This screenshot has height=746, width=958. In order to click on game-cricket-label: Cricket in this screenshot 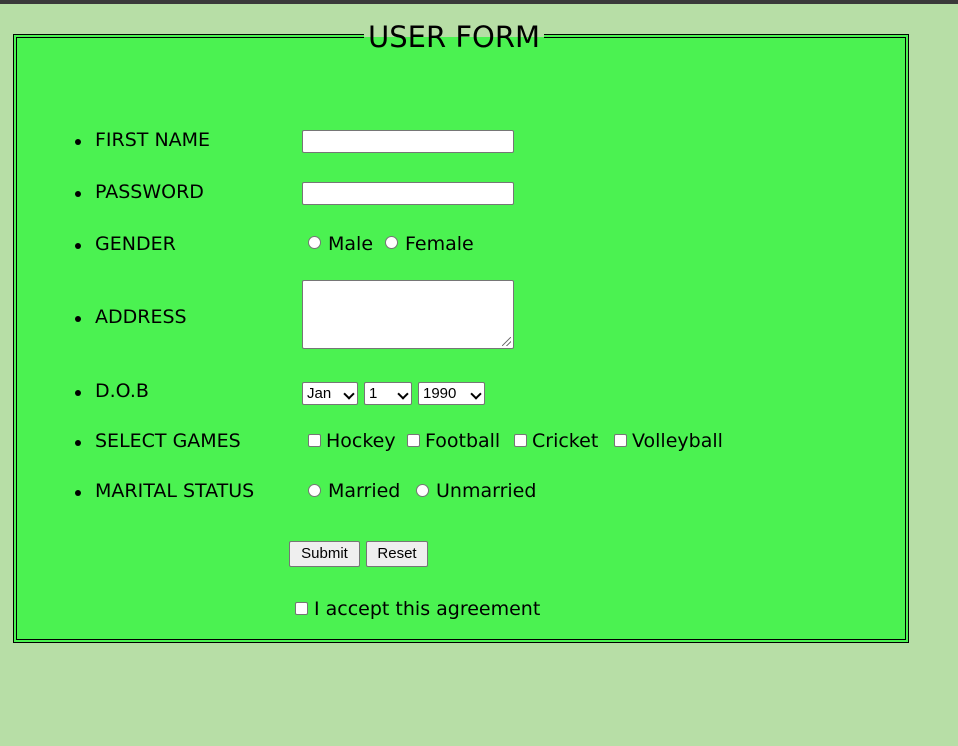, I will do `click(565, 441)`.